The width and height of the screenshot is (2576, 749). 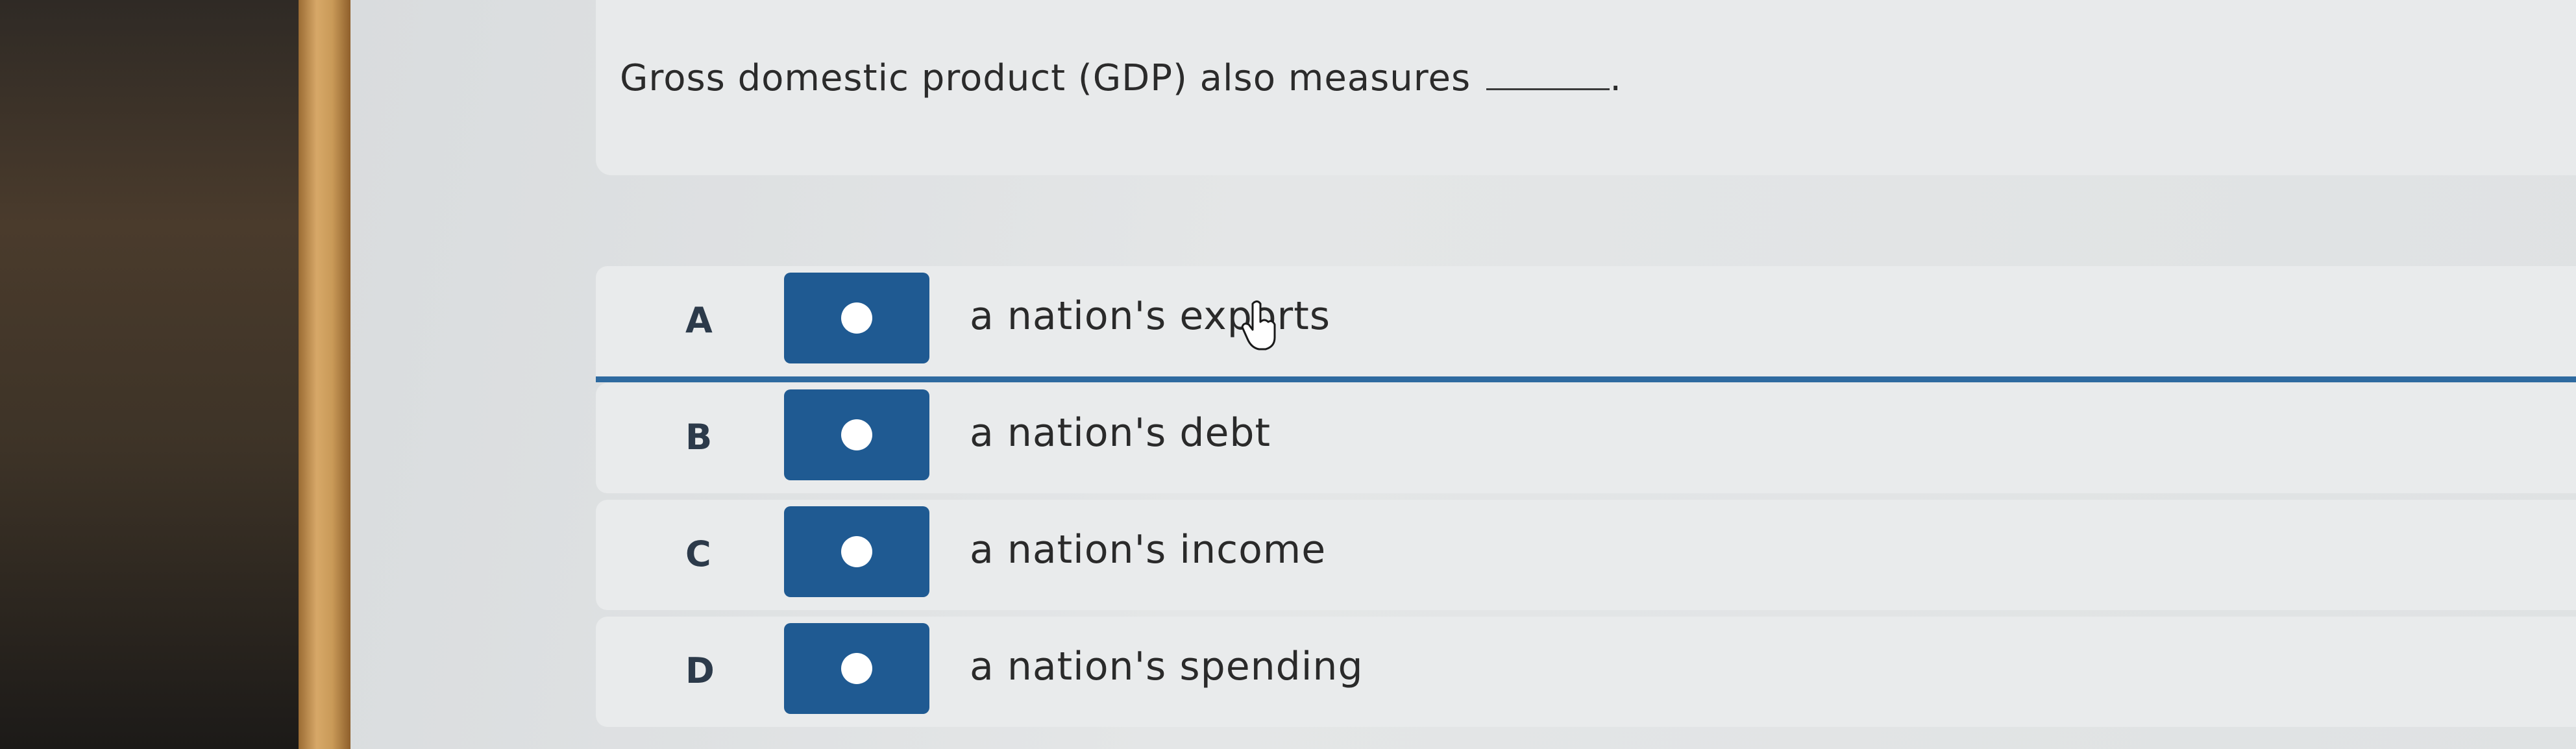 What do you see at coordinates (1258, 325) in the screenshot?
I see `hand-pointer-icon` at bounding box center [1258, 325].